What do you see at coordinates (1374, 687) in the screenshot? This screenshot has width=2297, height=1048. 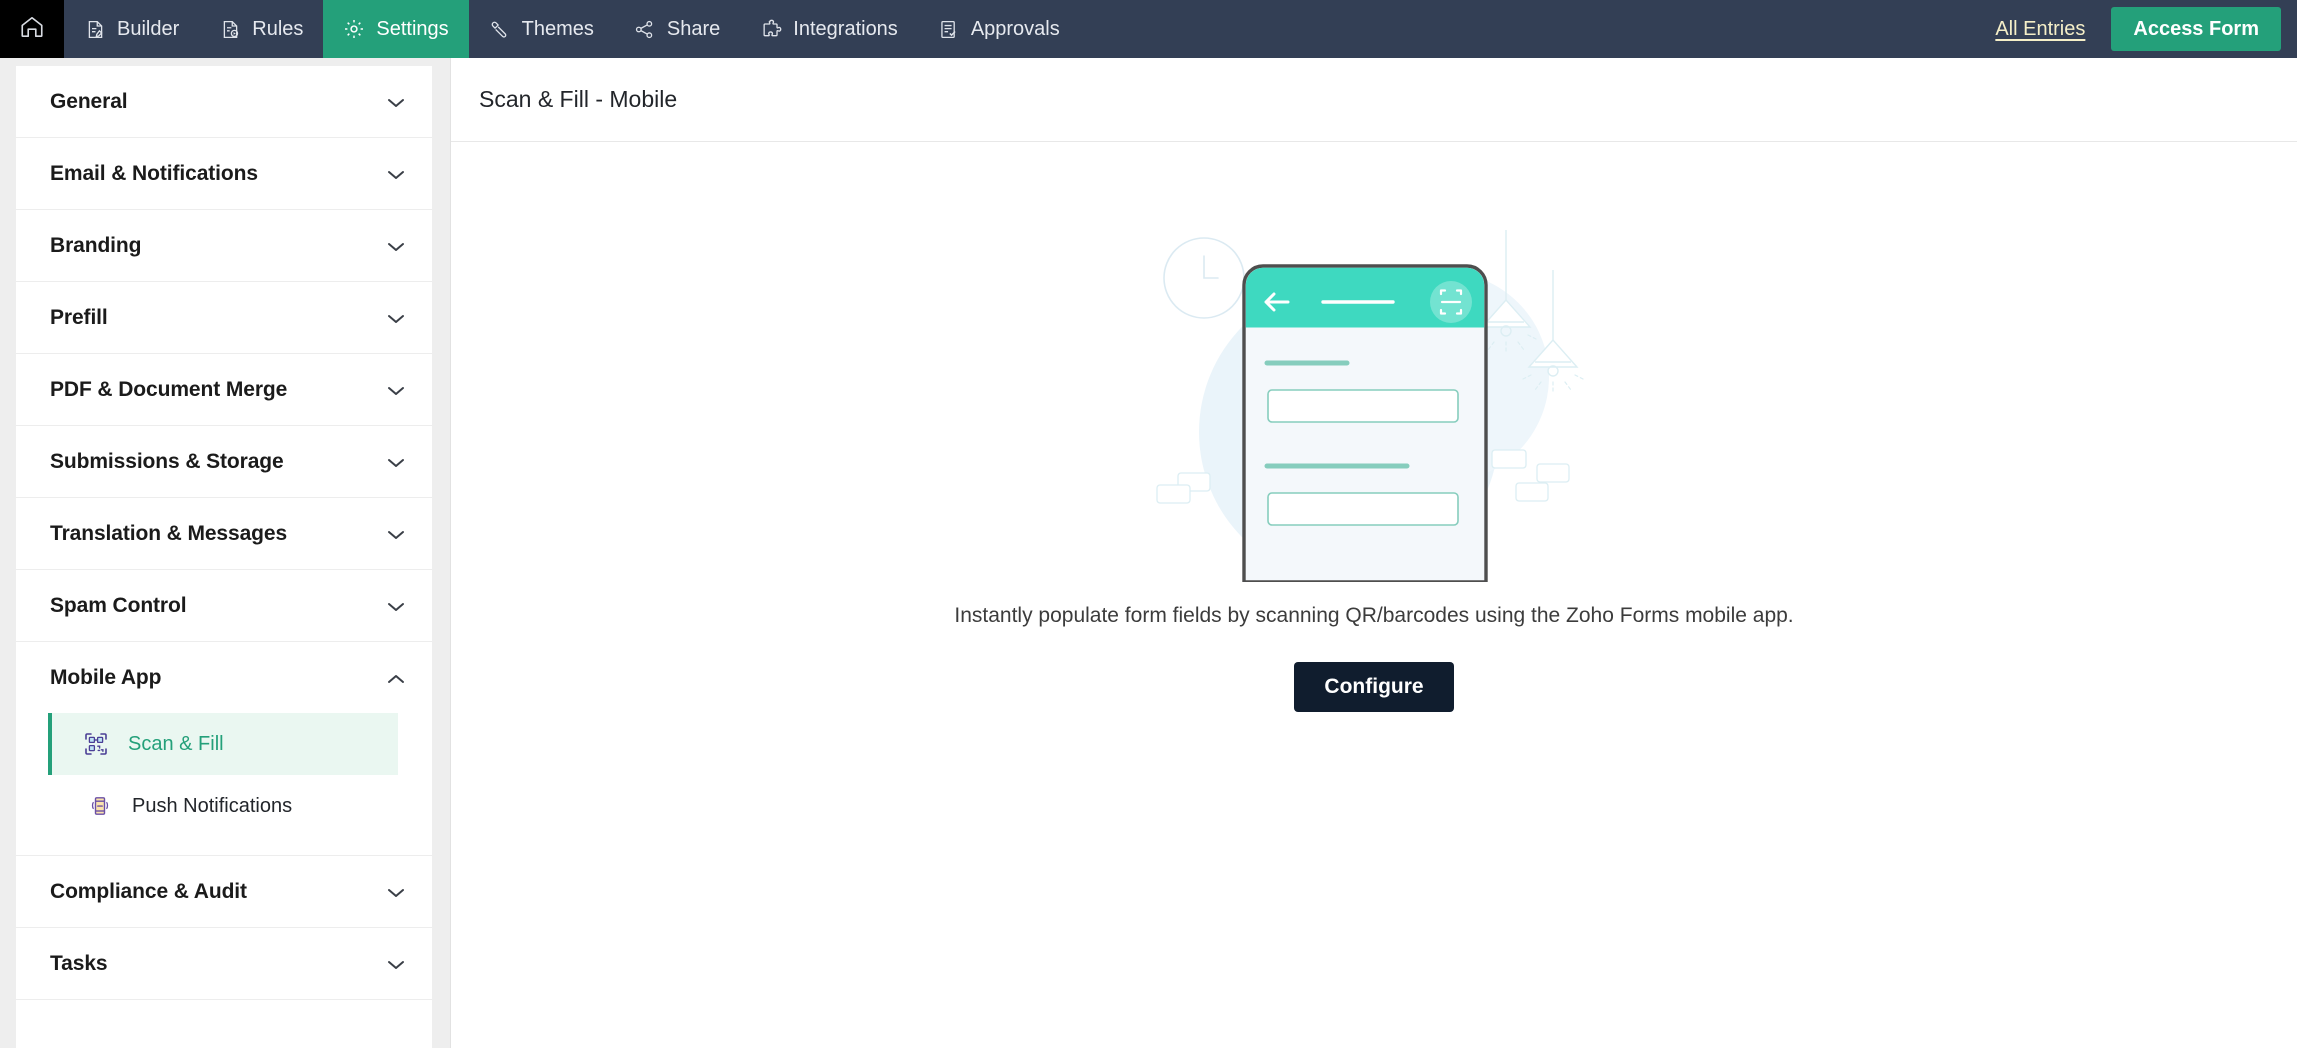 I see `configure-button: Configure` at bounding box center [1374, 687].